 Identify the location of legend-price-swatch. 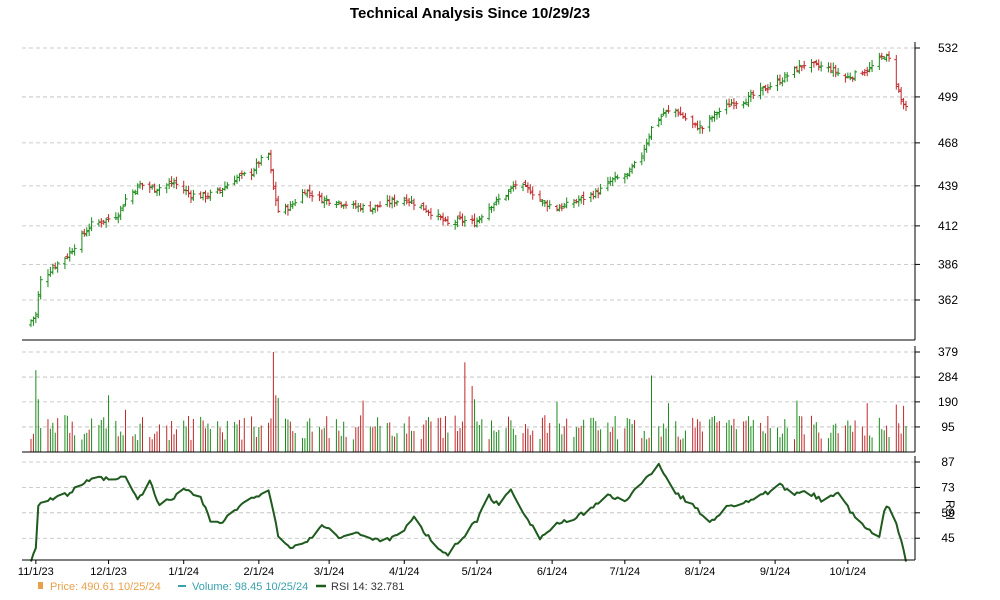
(40, 585).